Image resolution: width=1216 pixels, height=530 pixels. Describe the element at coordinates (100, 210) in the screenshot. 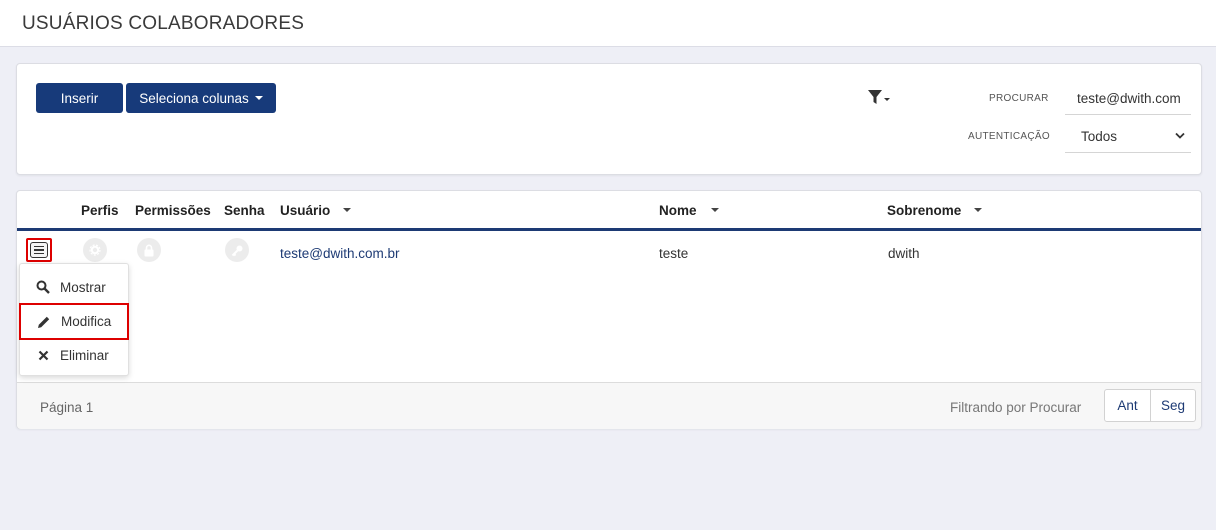

I see `col-header-perfis: Perfis` at that location.